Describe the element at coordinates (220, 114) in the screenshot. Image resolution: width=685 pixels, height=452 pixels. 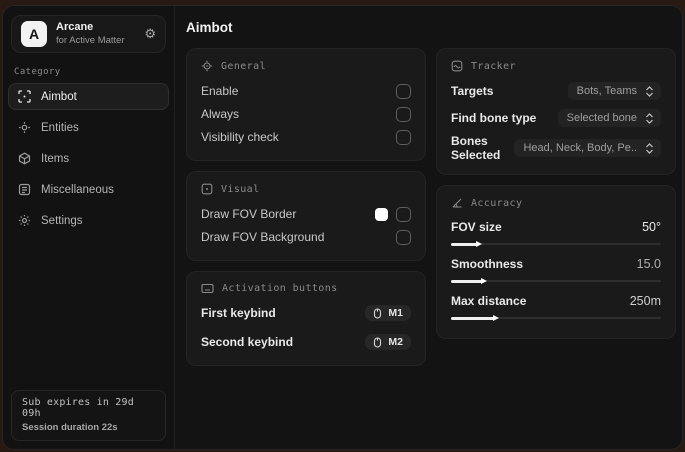
I see `always-label: Always` at that location.